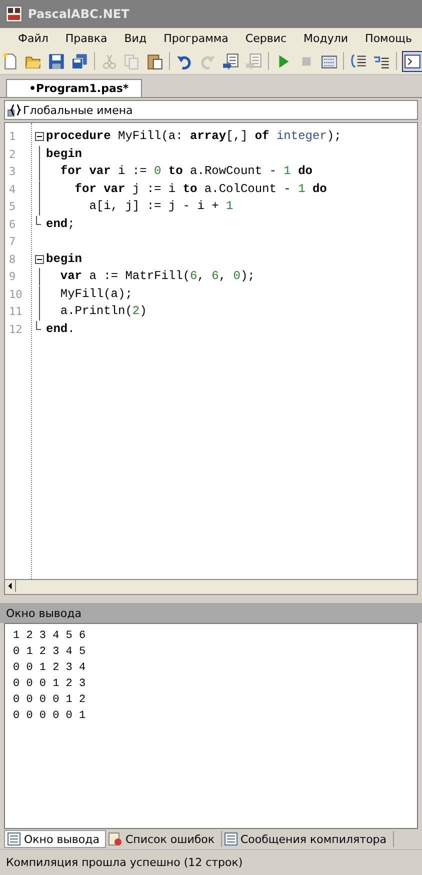 This screenshot has height=875, width=422. Describe the element at coordinates (16, 294) in the screenshot. I see `line-number: 10` at that location.